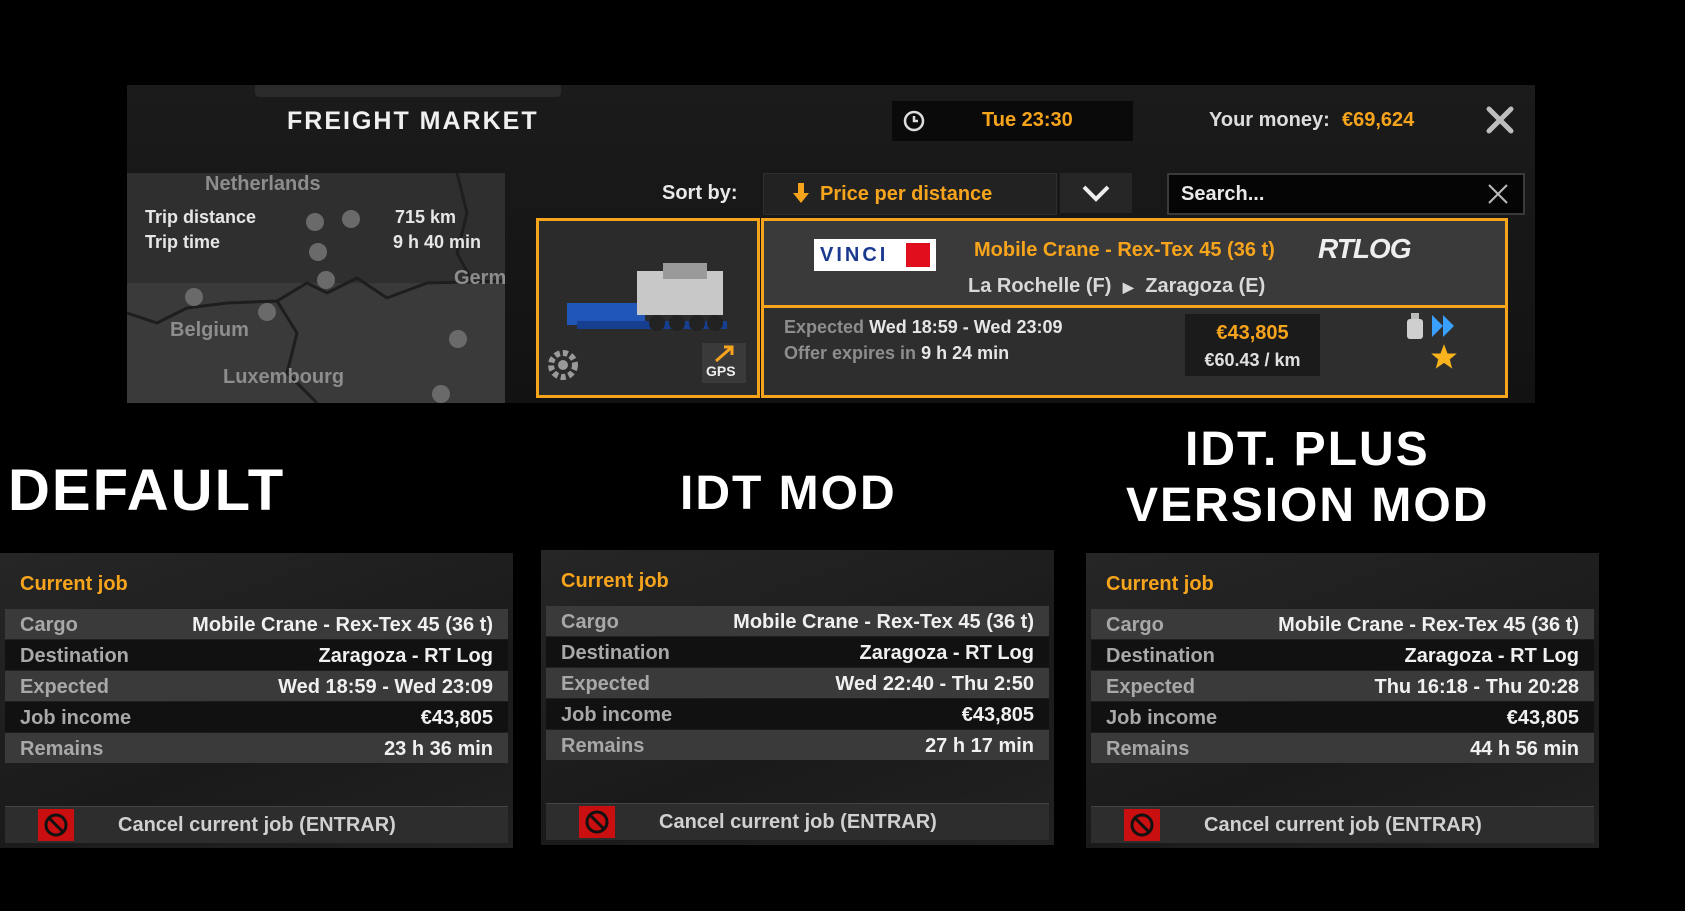  I want to click on expires-value: 9 h 24 min, so click(965, 353).